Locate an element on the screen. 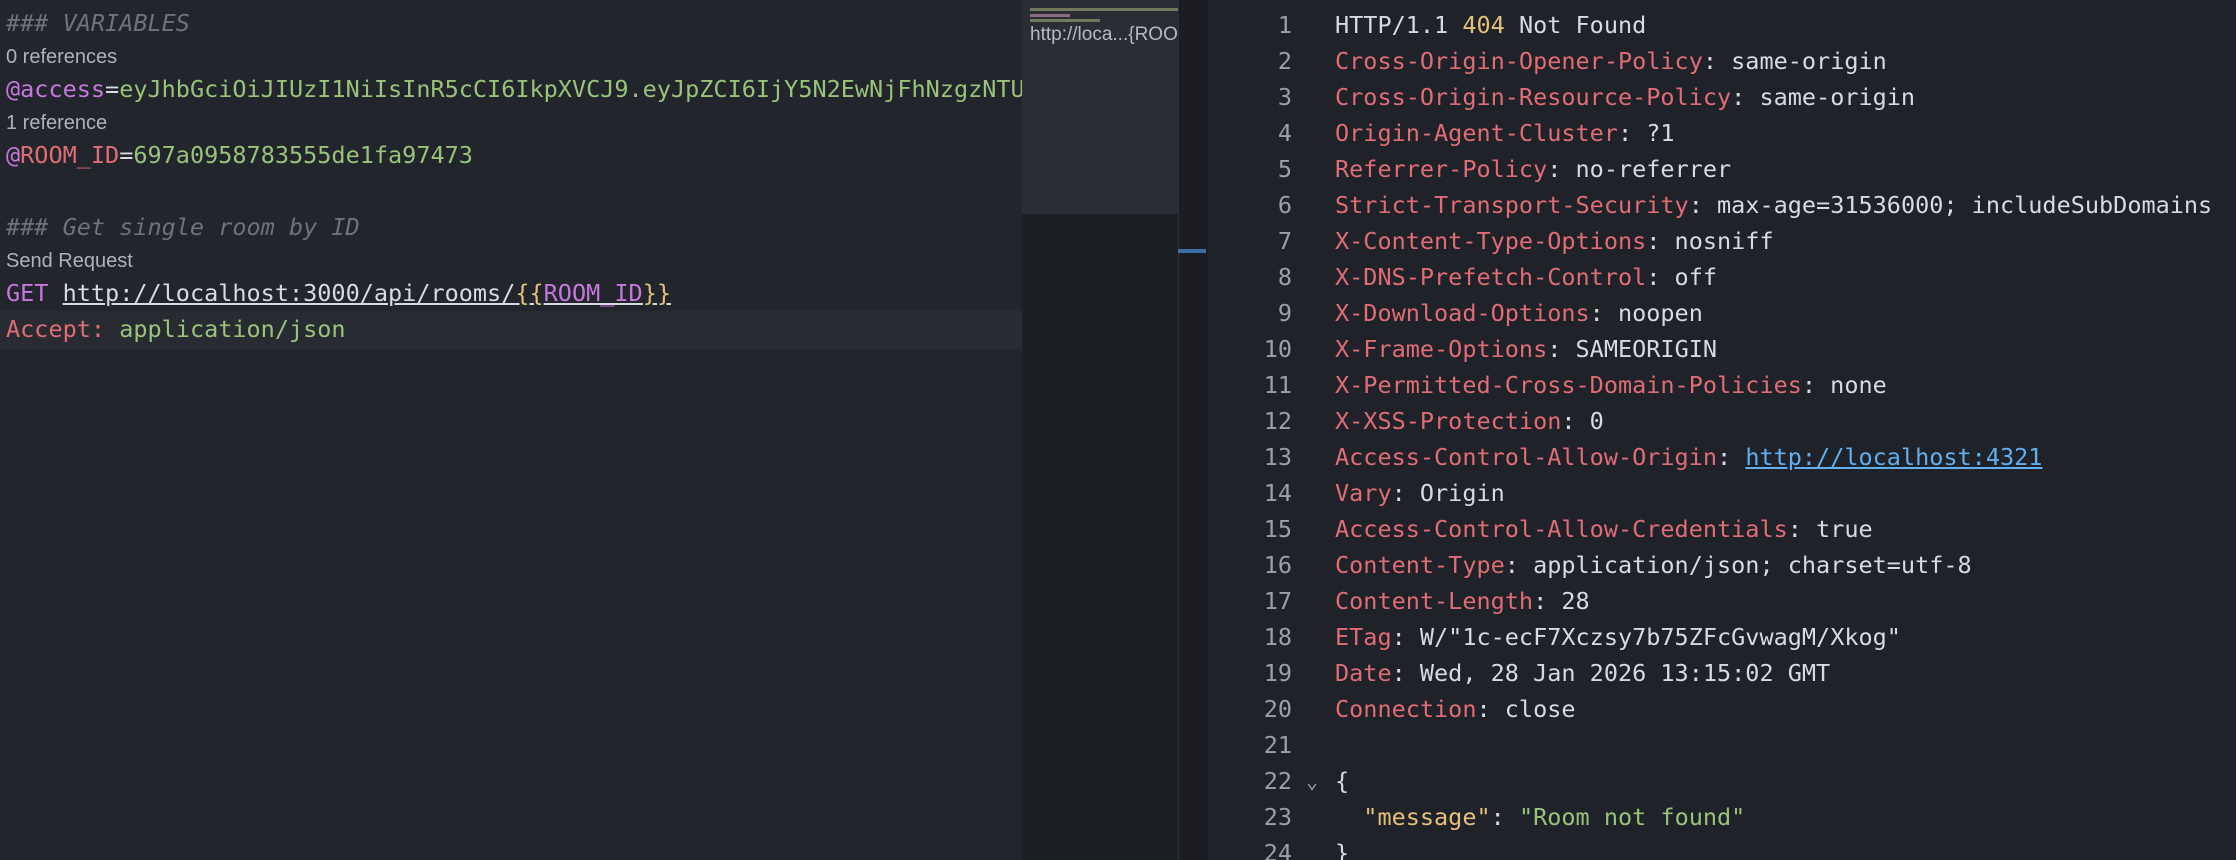  line-content: X-Frame-Options: SAMEORIGIN is located at coordinates (1526, 349).